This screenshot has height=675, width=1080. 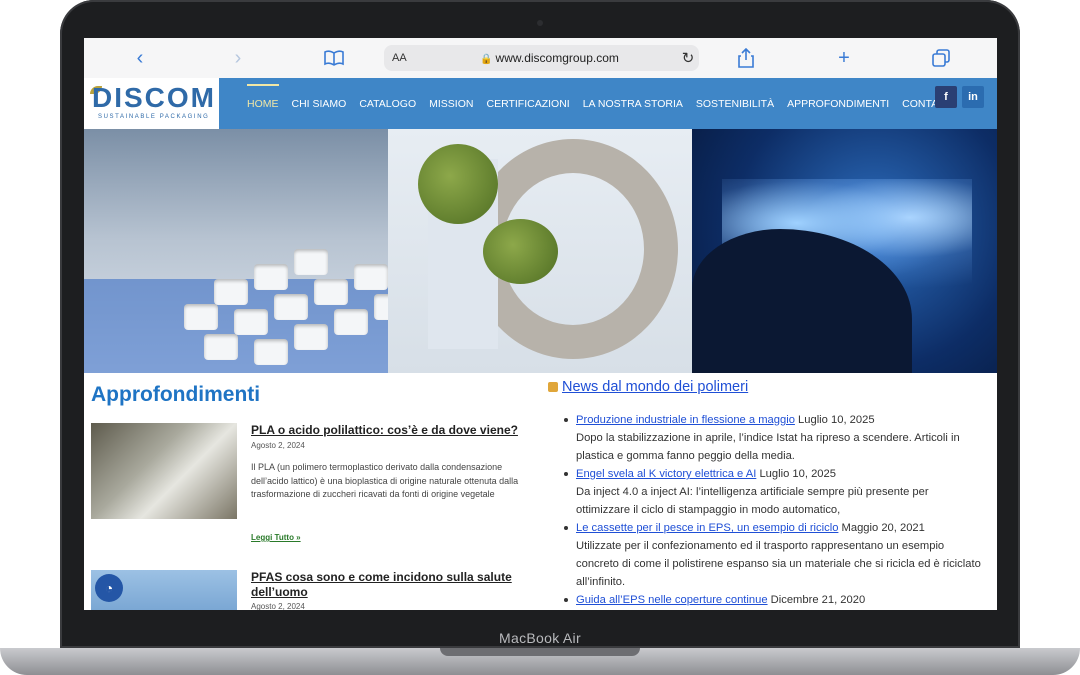 I want to click on lock-icon: 🔒, so click(x=486, y=59).